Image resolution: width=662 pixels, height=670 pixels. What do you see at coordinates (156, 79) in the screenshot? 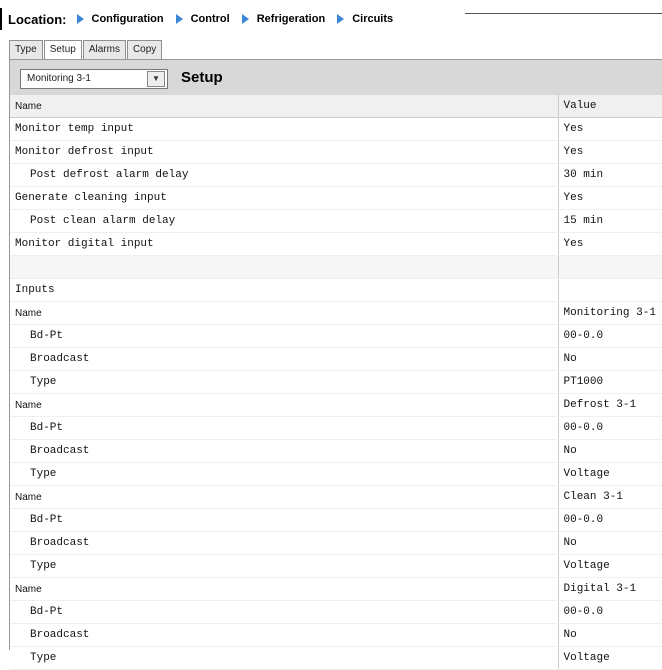
I see `chevron-down-icon: ▼` at bounding box center [156, 79].